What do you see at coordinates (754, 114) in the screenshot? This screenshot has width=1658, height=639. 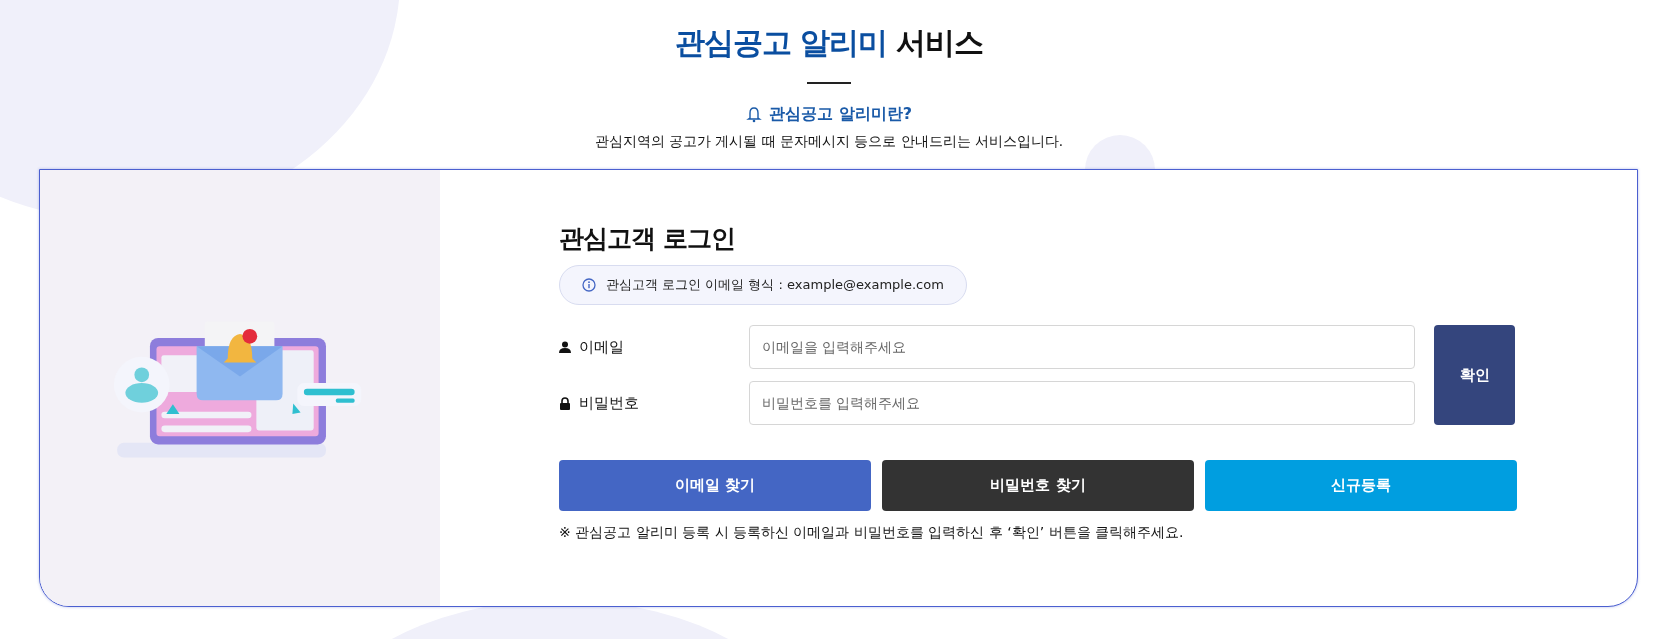 I see `bell-icon` at bounding box center [754, 114].